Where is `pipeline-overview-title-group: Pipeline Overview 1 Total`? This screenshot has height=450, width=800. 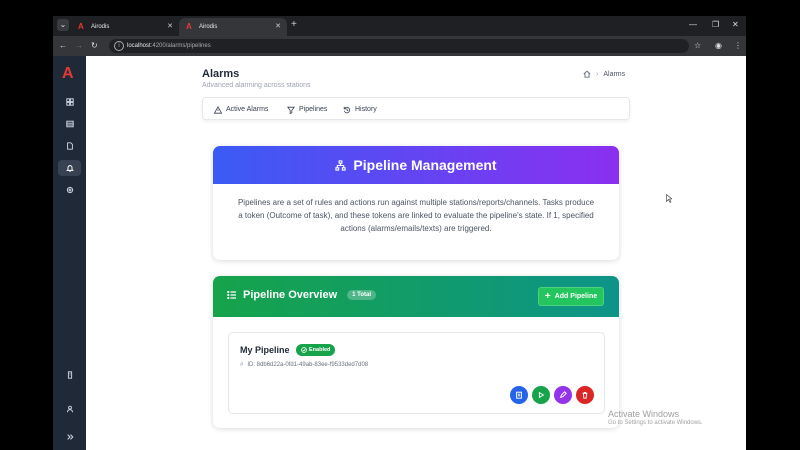 pipeline-overview-title-group: Pipeline Overview 1 Total is located at coordinates (302, 295).